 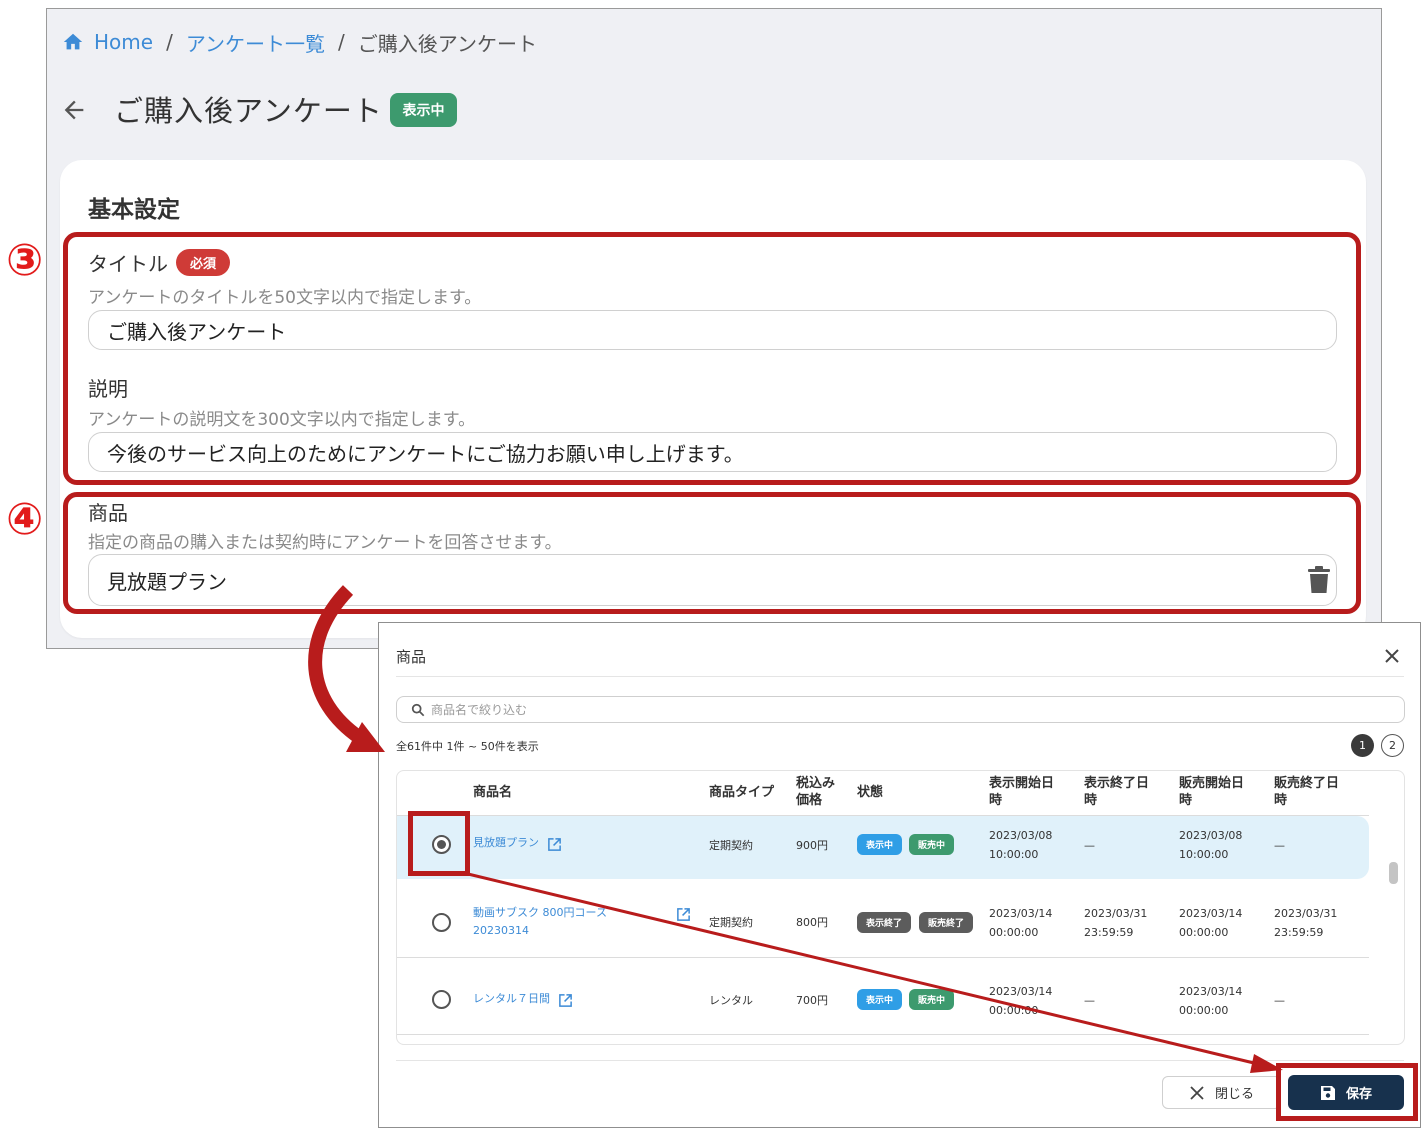 What do you see at coordinates (1392, 745) in the screenshot?
I see `pagination-page-2: 2` at bounding box center [1392, 745].